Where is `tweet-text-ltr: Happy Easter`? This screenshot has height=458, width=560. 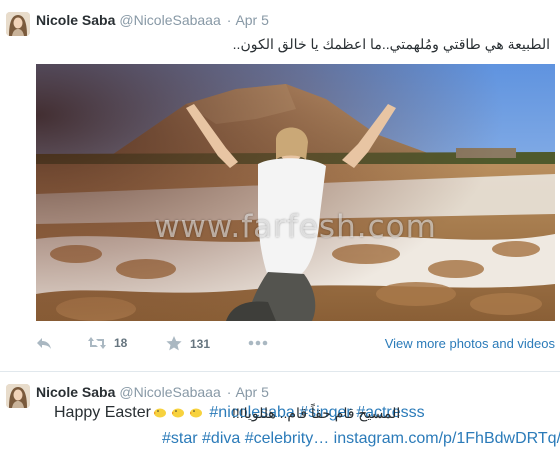
tweet-text-ltr: Happy Easter is located at coordinates (102, 412).